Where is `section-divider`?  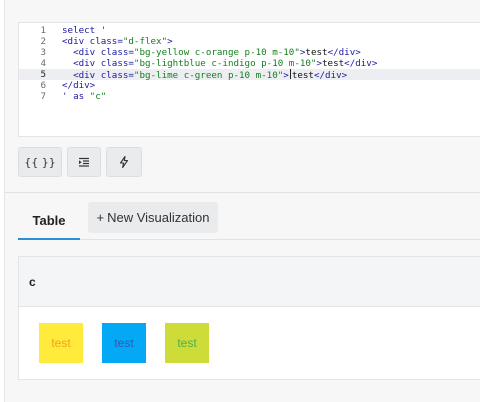 section-divider is located at coordinates (242, 192).